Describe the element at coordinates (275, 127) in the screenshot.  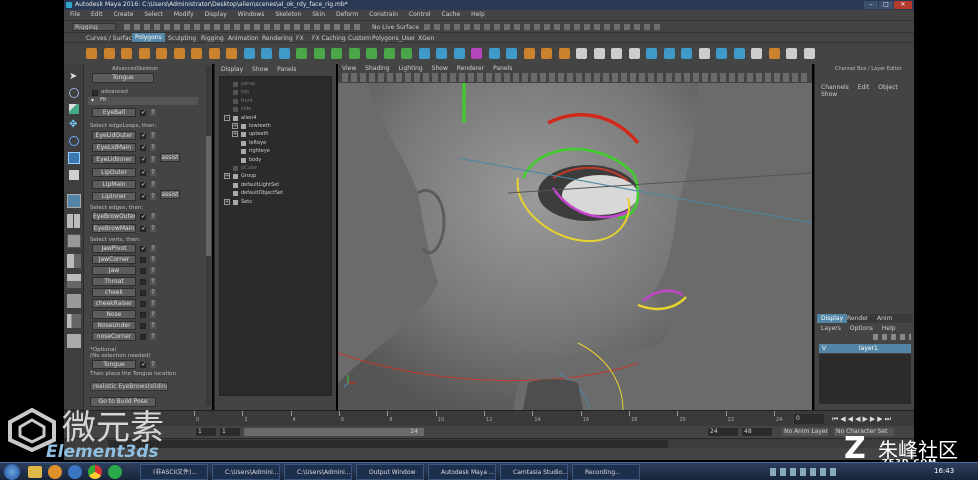
I see `outliner-item: + lowteeth` at that location.